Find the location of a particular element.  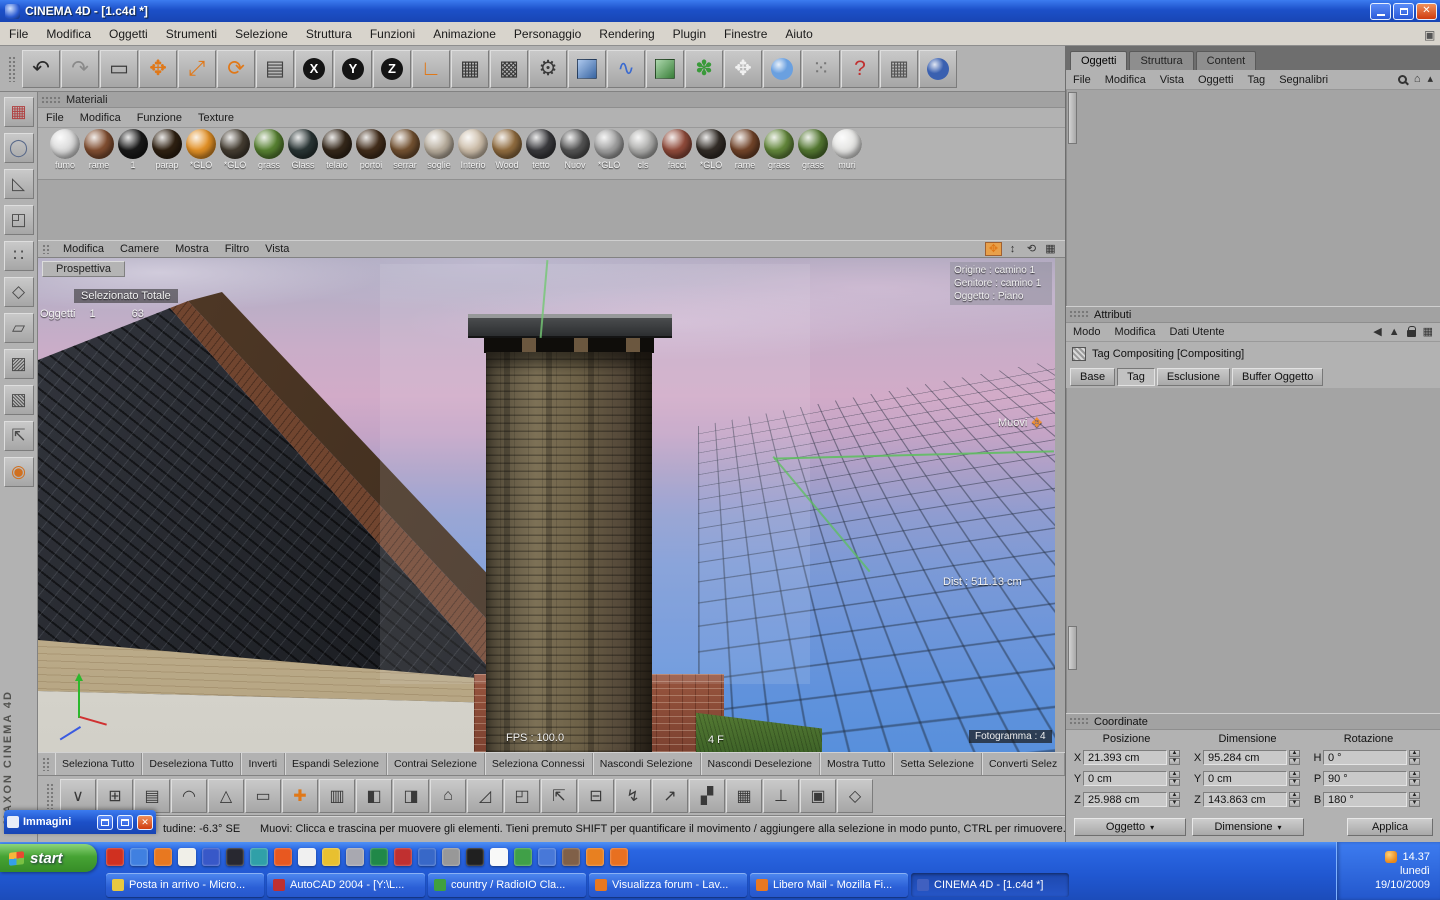

xpresso-icon: ▦ is located at coordinates (899, 68).